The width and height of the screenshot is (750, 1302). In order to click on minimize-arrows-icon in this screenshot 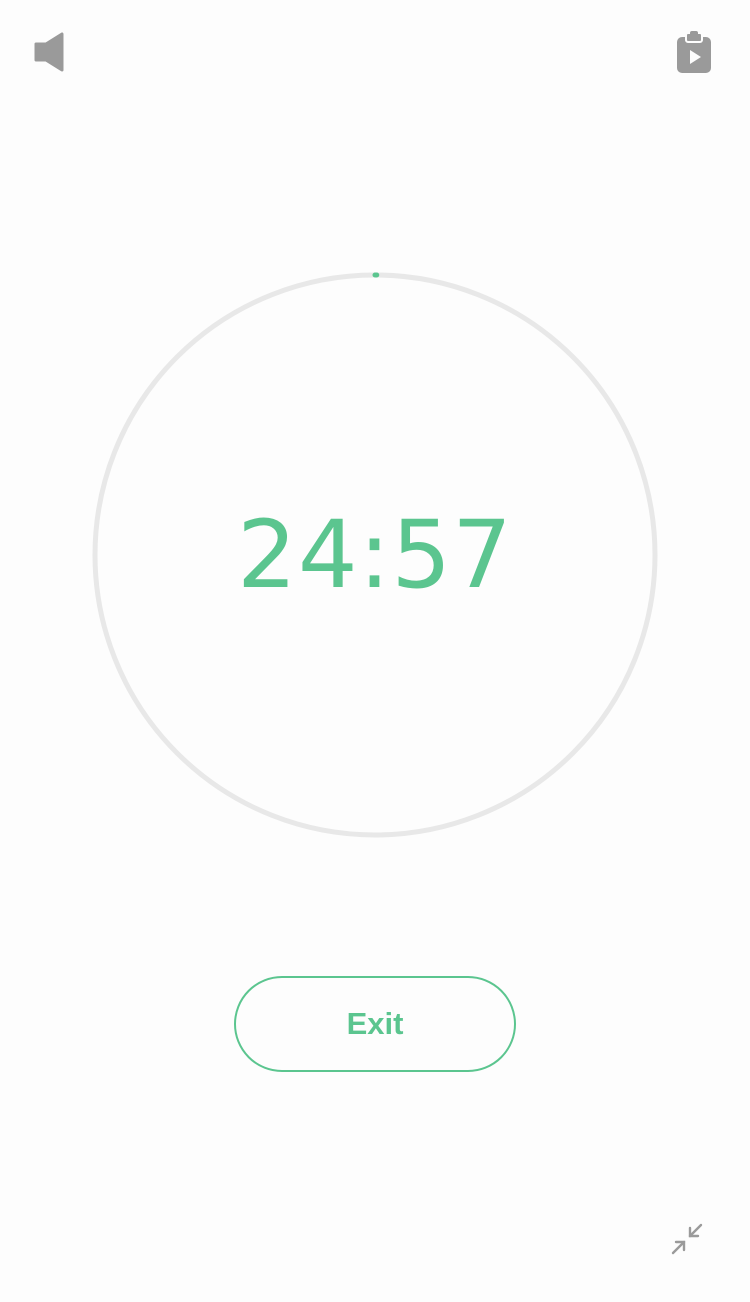, I will do `click(687, 1239)`.